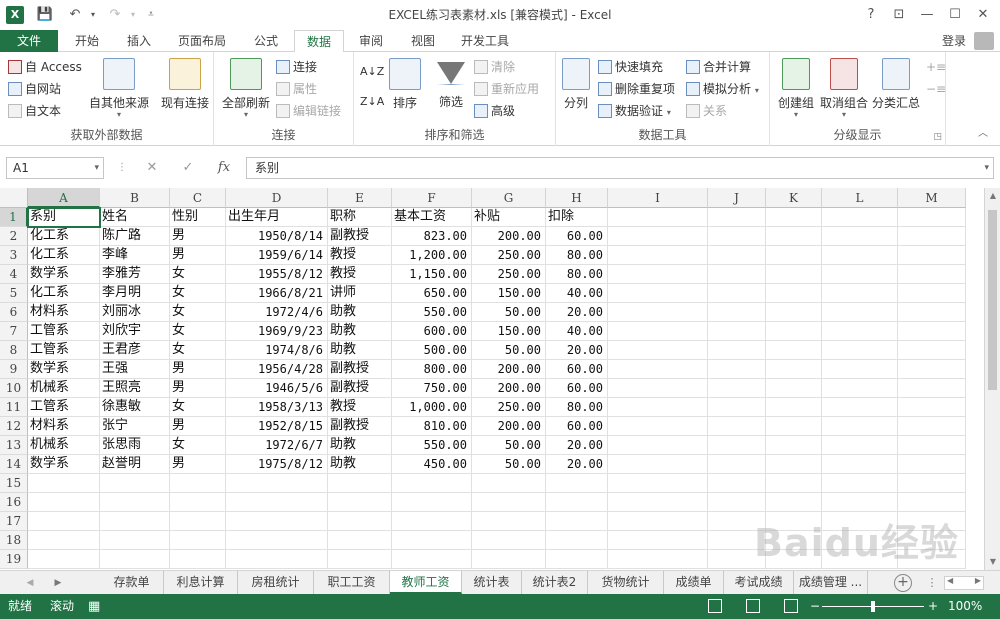 This screenshot has width=1000, height=619. What do you see at coordinates (14, 521) in the screenshot?
I see `row-header: 17` at bounding box center [14, 521].